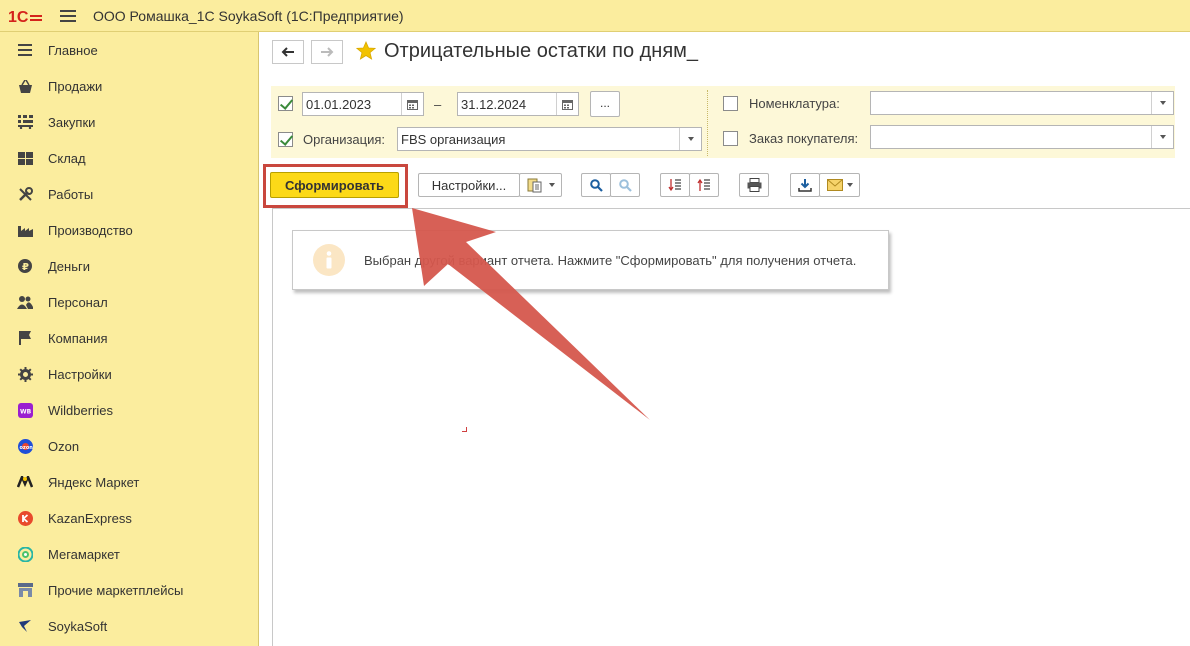 The width and height of the screenshot is (1190, 646). What do you see at coordinates (78, 302) in the screenshot?
I see `sidebar-item-label: Персонал` at bounding box center [78, 302].